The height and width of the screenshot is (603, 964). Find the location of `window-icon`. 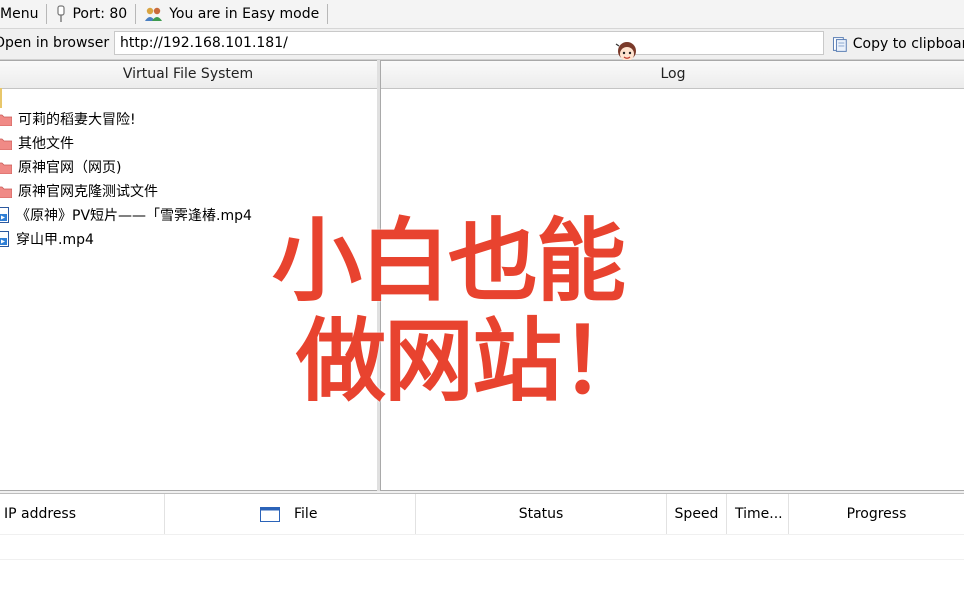

window-icon is located at coordinates (270, 514).